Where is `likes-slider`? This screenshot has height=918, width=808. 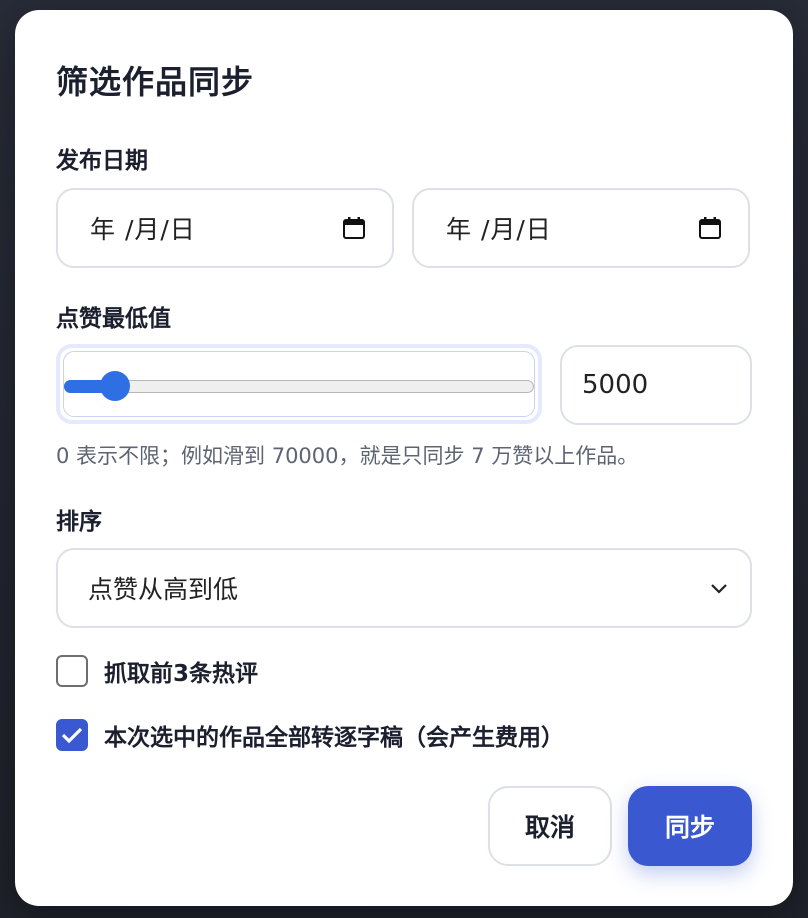
likes-slider is located at coordinates (299, 384).